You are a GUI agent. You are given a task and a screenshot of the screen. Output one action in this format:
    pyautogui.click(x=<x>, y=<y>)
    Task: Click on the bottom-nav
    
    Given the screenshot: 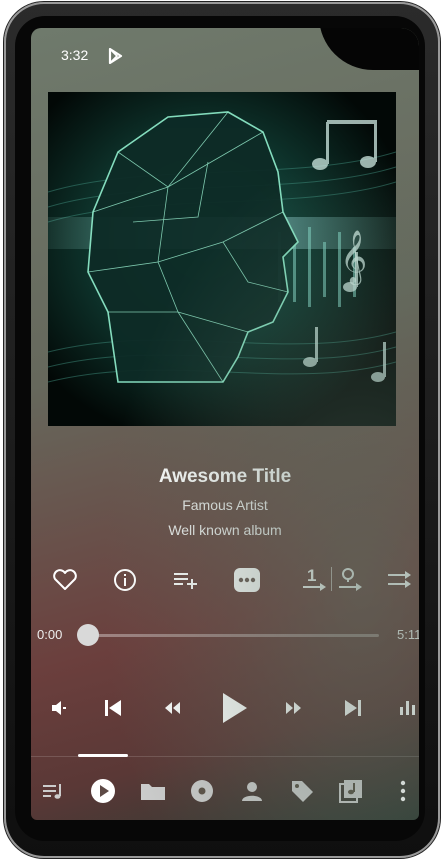 What is the action you would take?
    pyautogui.click(x=225, y=791)
    